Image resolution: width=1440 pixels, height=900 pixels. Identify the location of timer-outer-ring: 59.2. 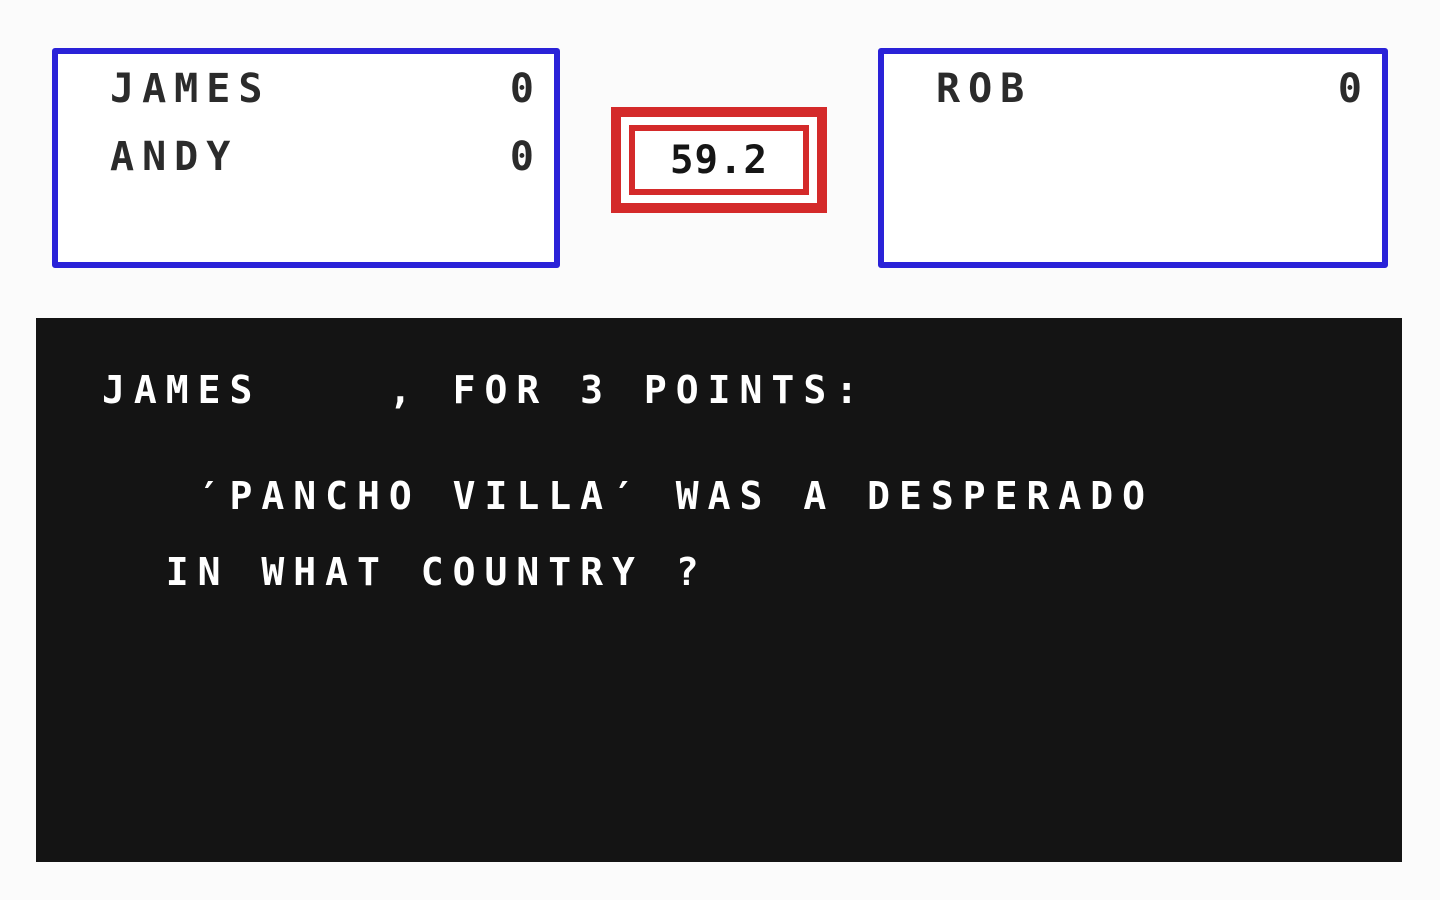
(719, 160).